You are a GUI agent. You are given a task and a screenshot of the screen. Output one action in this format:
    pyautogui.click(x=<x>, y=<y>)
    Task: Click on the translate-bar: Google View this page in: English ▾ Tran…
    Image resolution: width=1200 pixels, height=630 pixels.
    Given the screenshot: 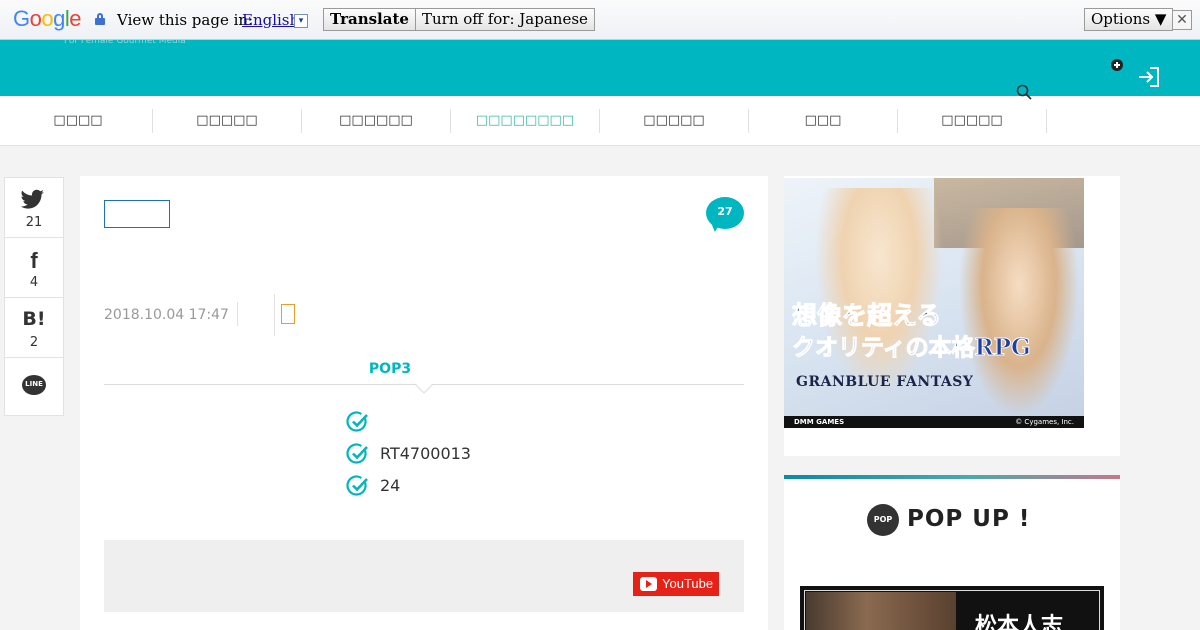 What is the action you would take?
    pyautogui.click(x=600, y=20)
    